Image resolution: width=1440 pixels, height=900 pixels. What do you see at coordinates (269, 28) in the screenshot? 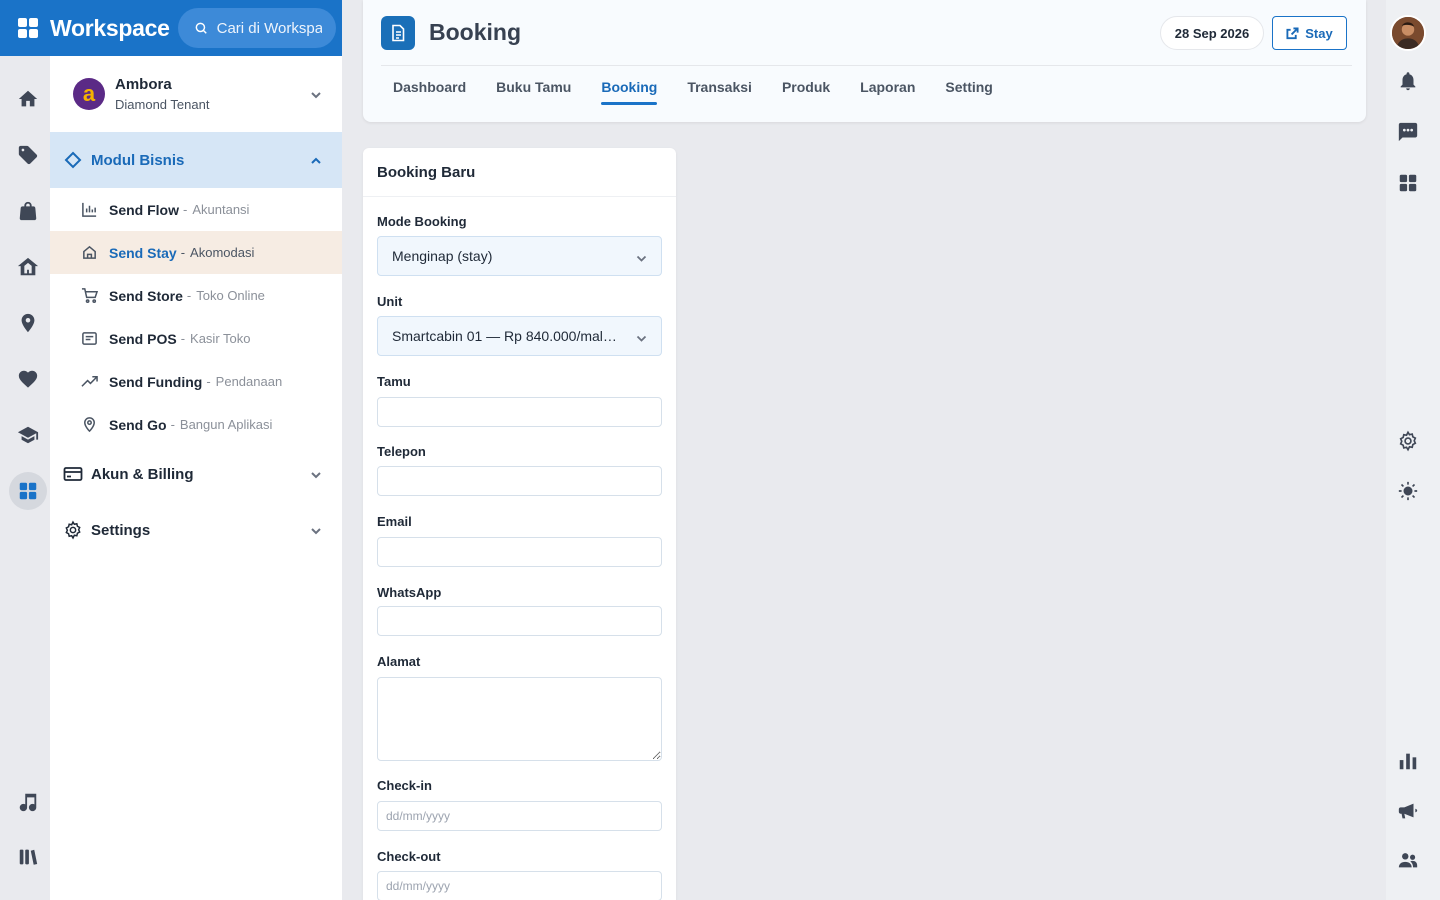
I see `search-input` at bounding box center [269, 28].